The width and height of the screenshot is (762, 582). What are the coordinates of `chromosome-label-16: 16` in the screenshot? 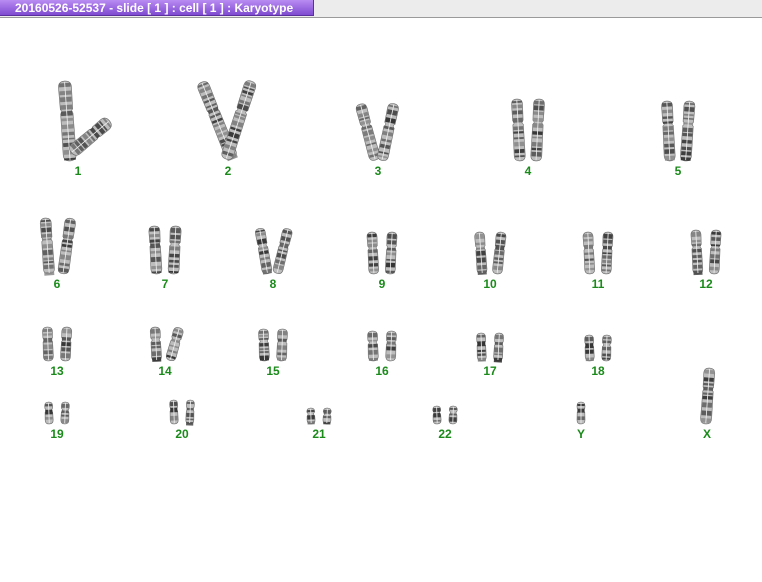 It's located at (382, 371).